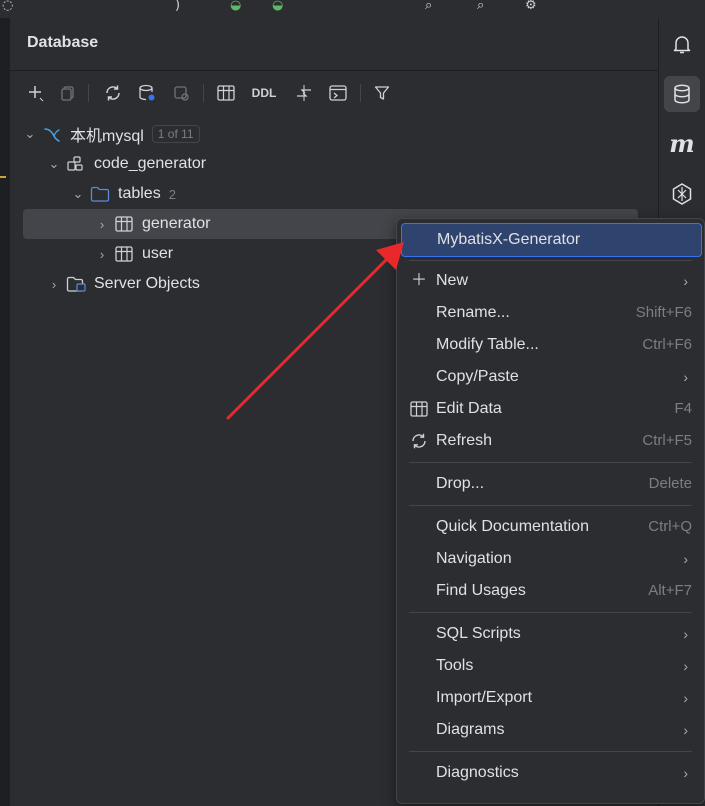  Describe the element at coordinates (682, 44) in the screenshot. I see `notifications-icon` at that location.